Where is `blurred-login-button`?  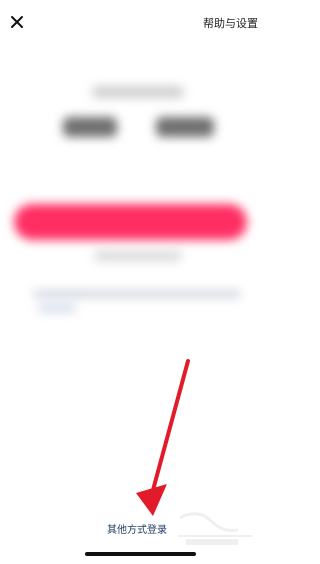 blurred-login-button is located at coordinates (130, 222).